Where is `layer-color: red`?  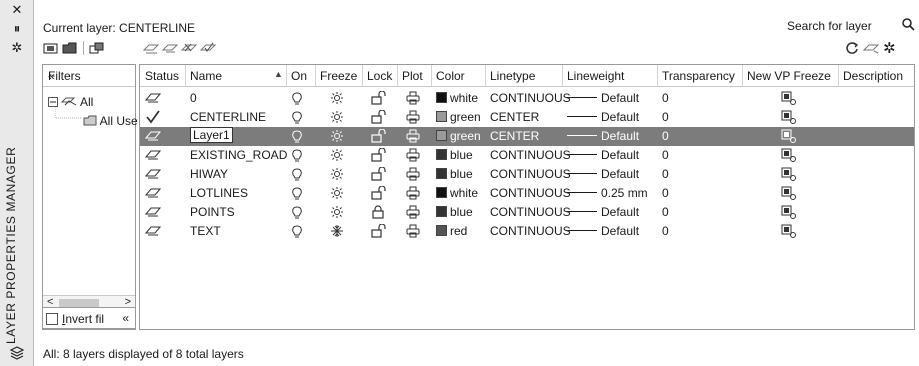
layer-color: red is located at coordinates (451, 231).